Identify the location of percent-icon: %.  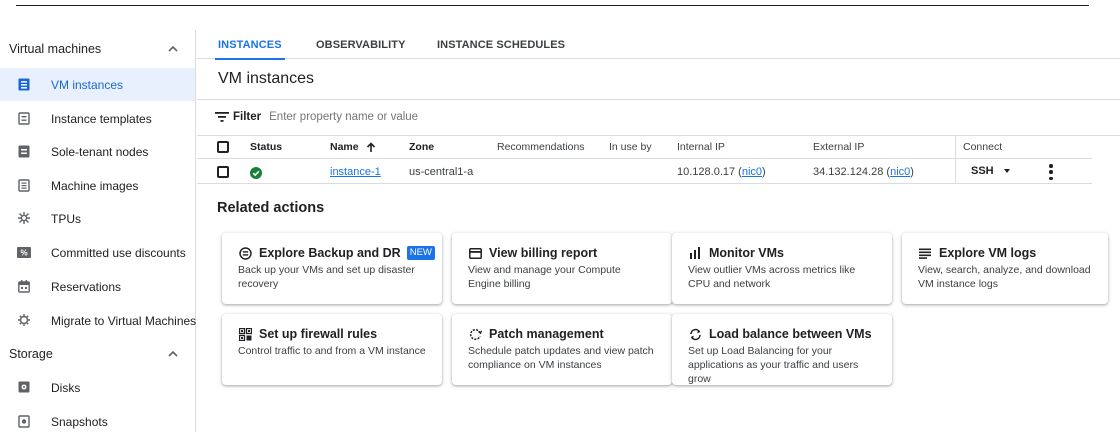
(24, 252).